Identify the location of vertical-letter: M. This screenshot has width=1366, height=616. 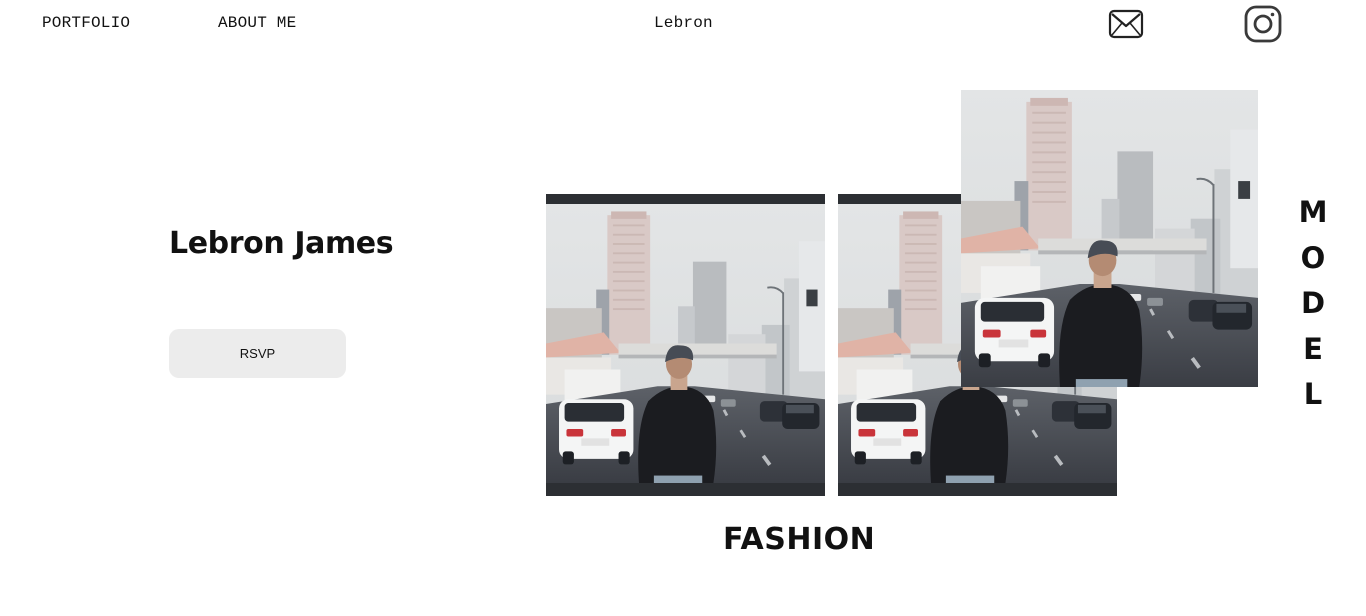
(1313, 212).